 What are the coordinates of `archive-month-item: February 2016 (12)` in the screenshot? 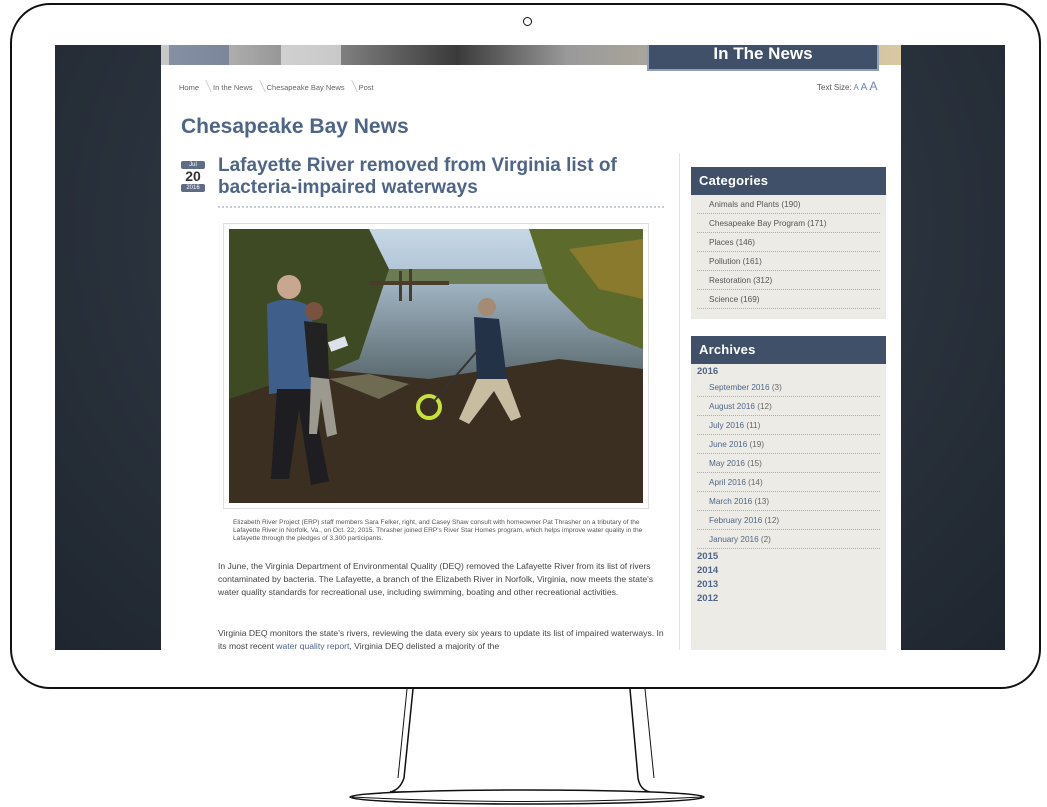 It's located at (788, 520).